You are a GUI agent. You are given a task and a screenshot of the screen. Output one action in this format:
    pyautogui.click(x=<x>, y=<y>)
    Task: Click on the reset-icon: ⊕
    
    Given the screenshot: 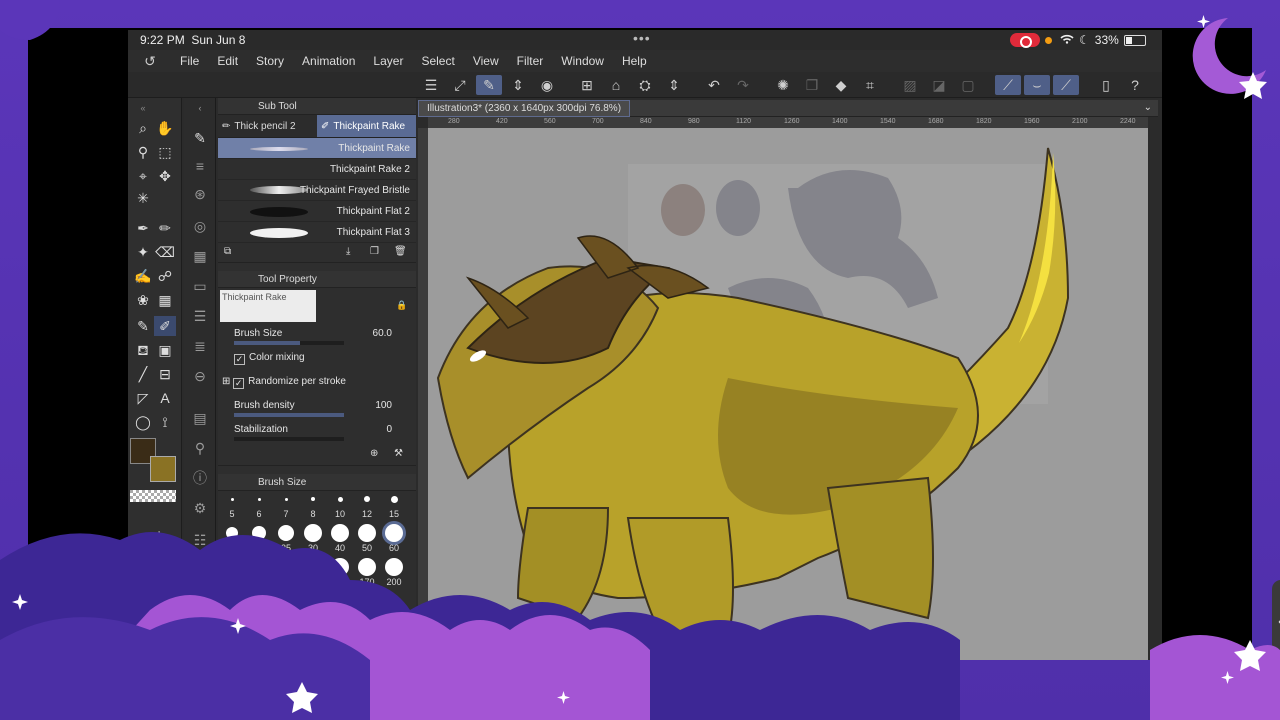 What is the action you would take?
    pyautogui.click(x=374, y=453)
    